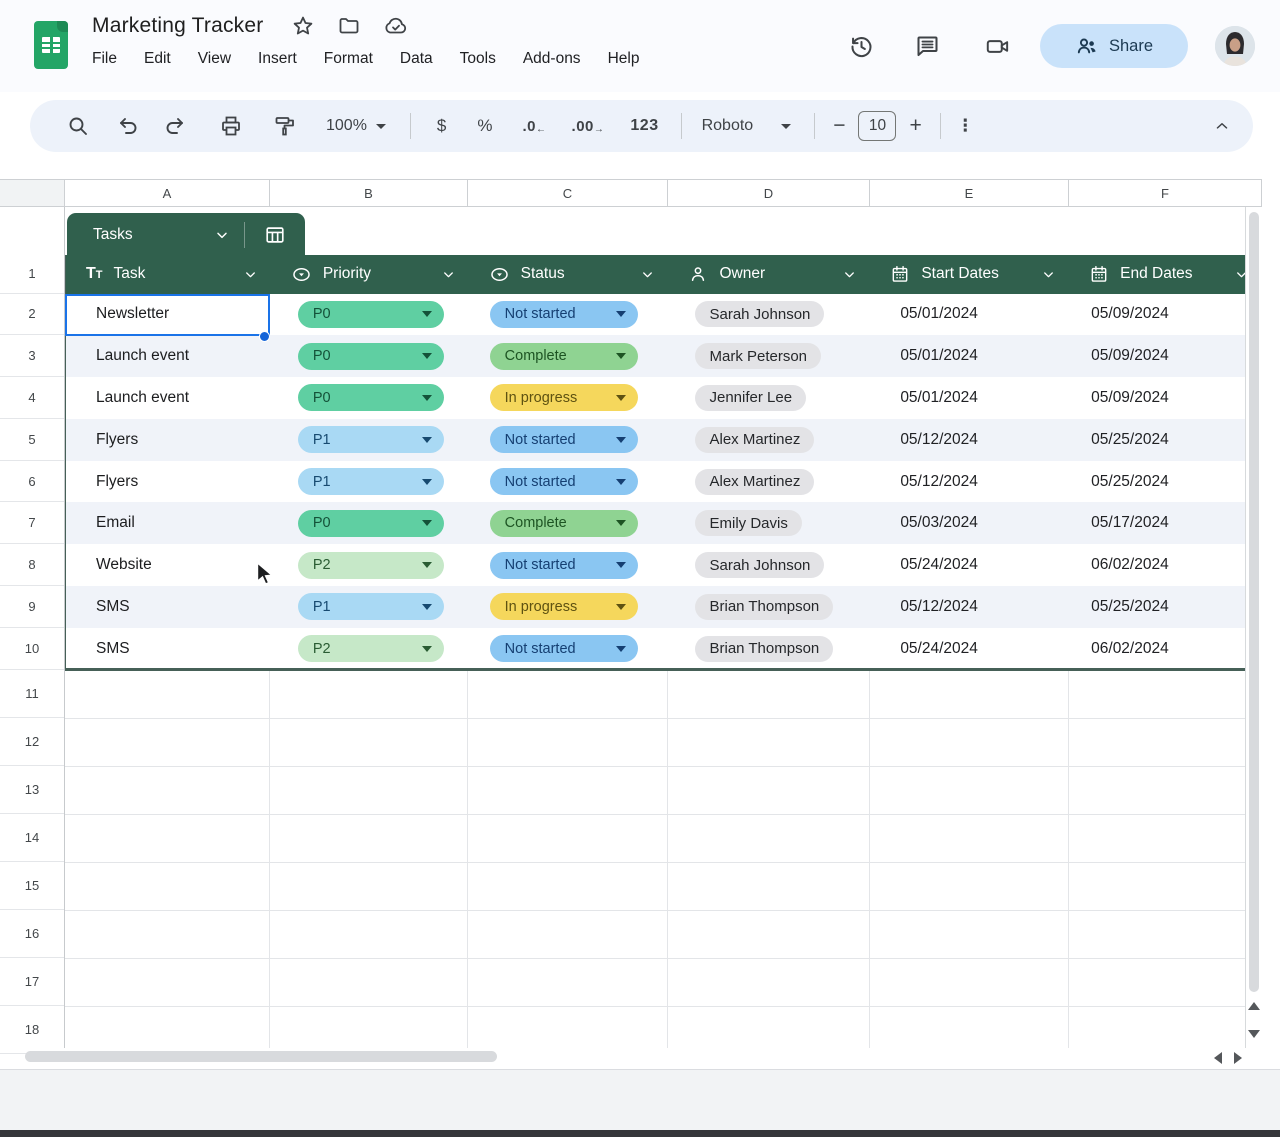 Image resolution: width=1280 pixels, height=1137 pixels. What do you see at coordinates (552, 59) in the screenshot?
I see `menu-item-add-ons: Add-ons` at bounding box center [552, 59].